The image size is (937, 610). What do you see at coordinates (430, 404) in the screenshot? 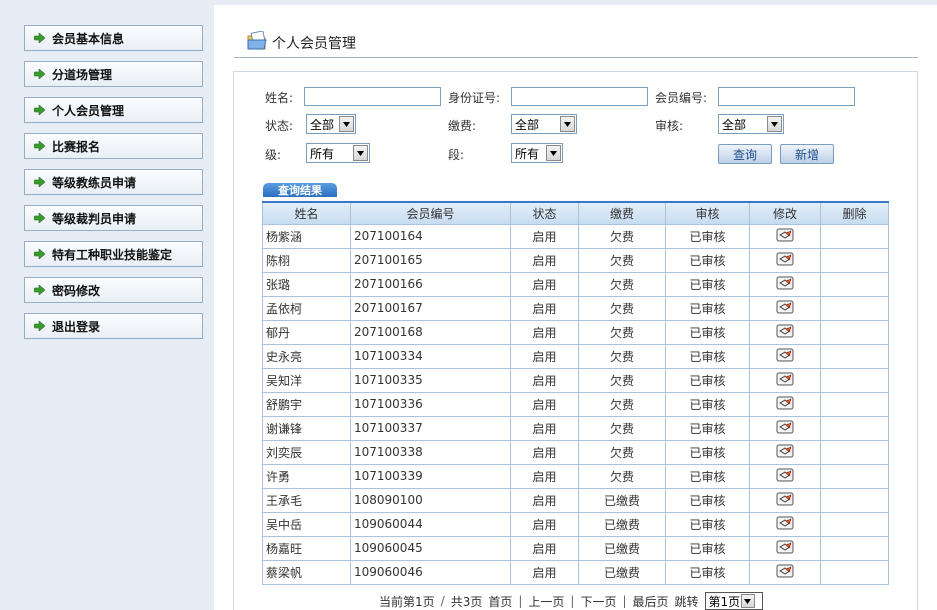
I see `cell-member-no: 107100336` at bounding box center [430, 404].